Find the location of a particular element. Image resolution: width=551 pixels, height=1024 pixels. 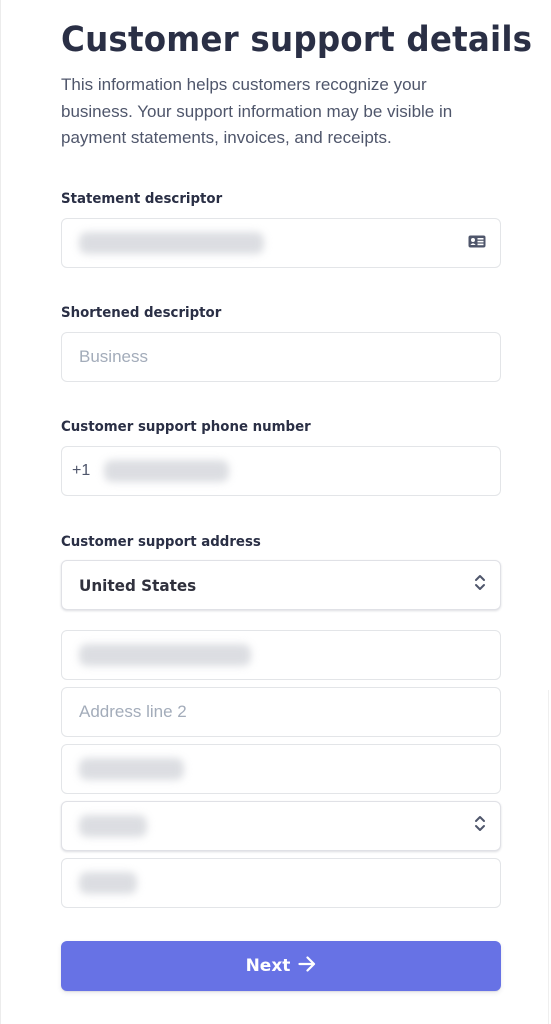

city-value-redacted is located at coordinates (131, 769).